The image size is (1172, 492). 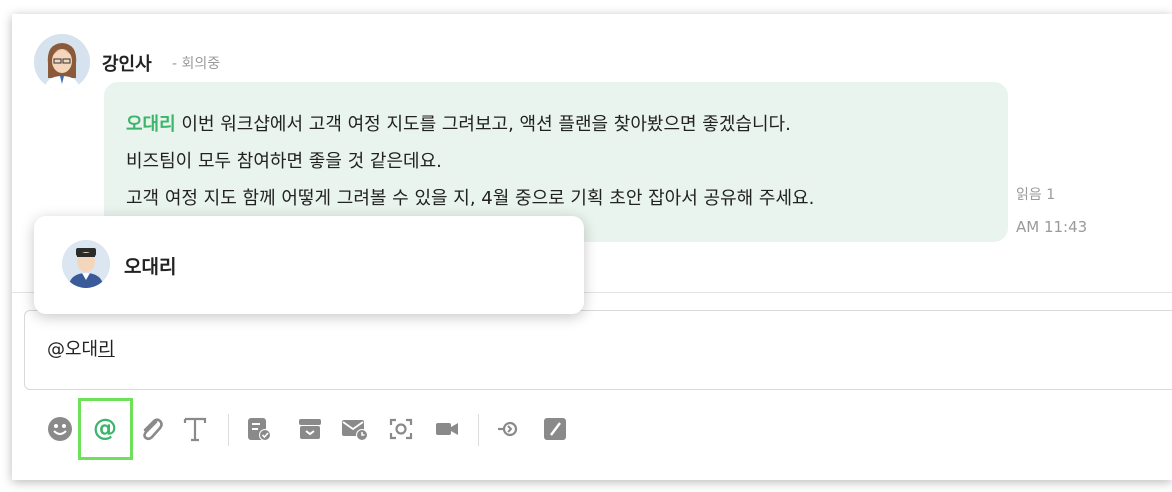 I want to click on input-text-prefix: @오대, so click(x=73, y=349).